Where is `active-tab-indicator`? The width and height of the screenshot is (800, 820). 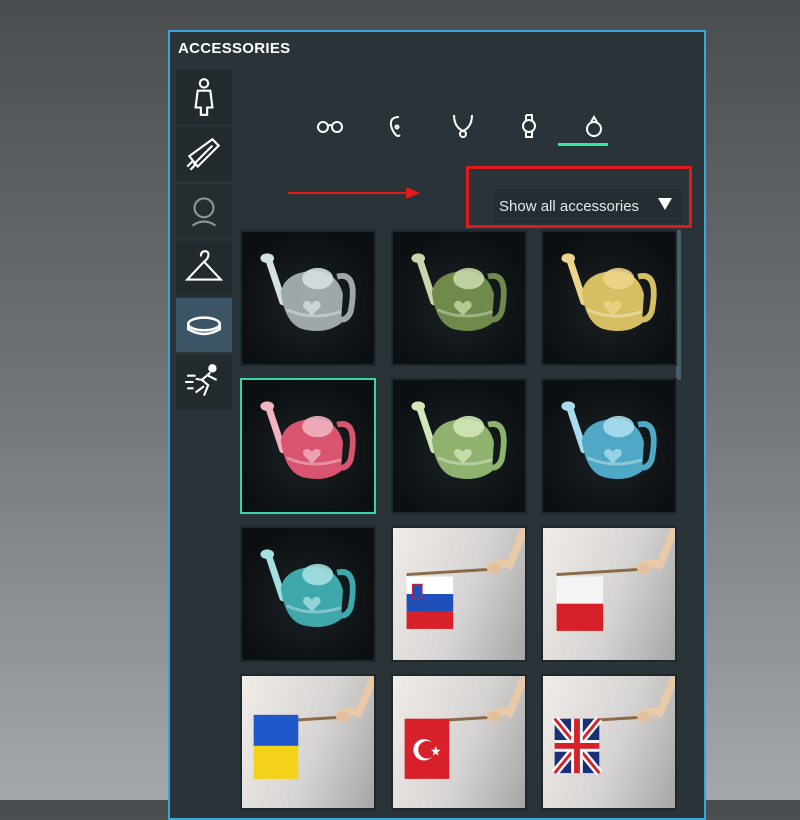
active-tab-indicator is located at coordinates (583, 144).